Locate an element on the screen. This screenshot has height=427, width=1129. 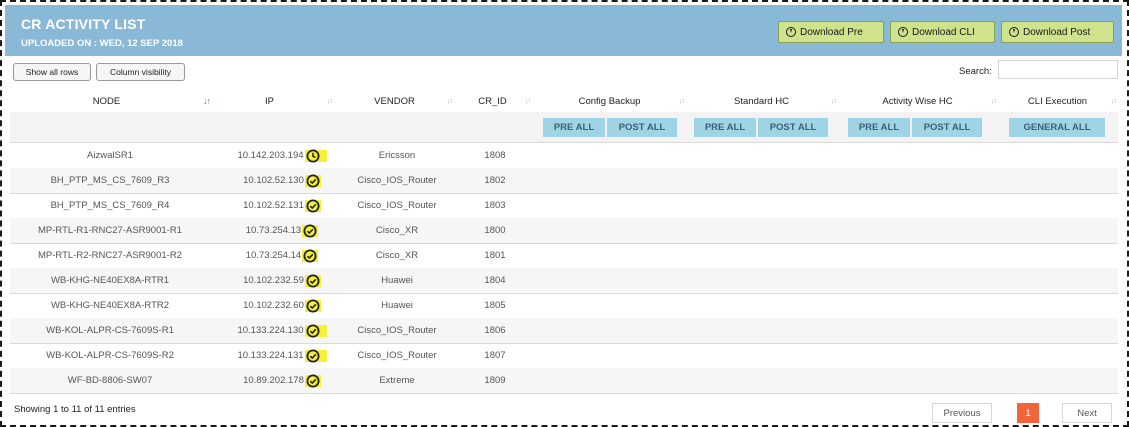
config-pre-all-button: PRE ALL is located at coordinates (574, 127).